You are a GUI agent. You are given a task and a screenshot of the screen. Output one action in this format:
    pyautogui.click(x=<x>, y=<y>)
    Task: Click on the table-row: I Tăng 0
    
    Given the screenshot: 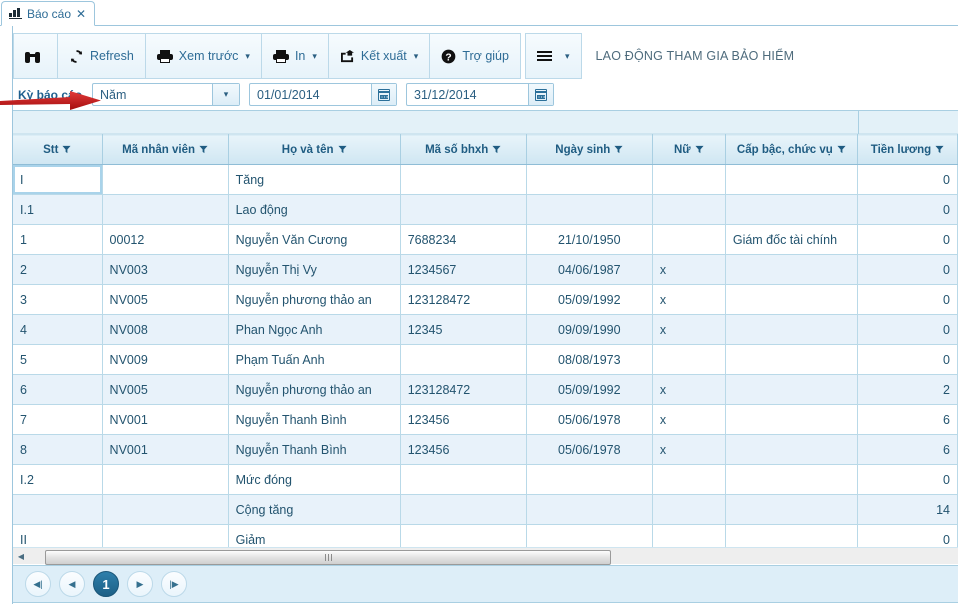 What is the action you would take?
    pyautogui.click(x=485, y=179)
    